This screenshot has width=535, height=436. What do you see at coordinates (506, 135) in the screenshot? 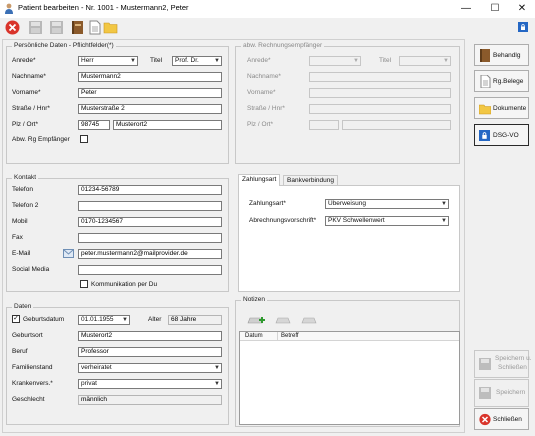
I see `dsgvo-label: DSG-VO` at bounding box center [506, 135].